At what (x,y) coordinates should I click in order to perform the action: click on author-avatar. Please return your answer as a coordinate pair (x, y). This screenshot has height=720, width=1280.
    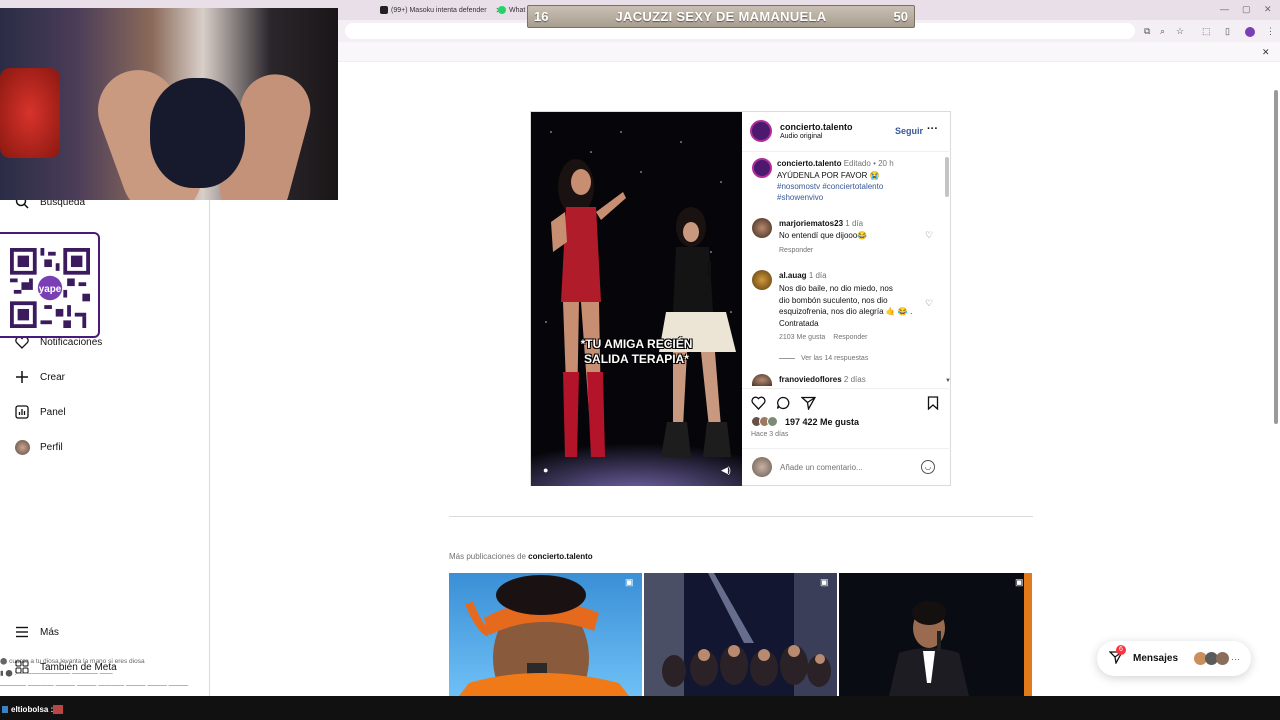
    Looking at the image, I should click on (761, 131).